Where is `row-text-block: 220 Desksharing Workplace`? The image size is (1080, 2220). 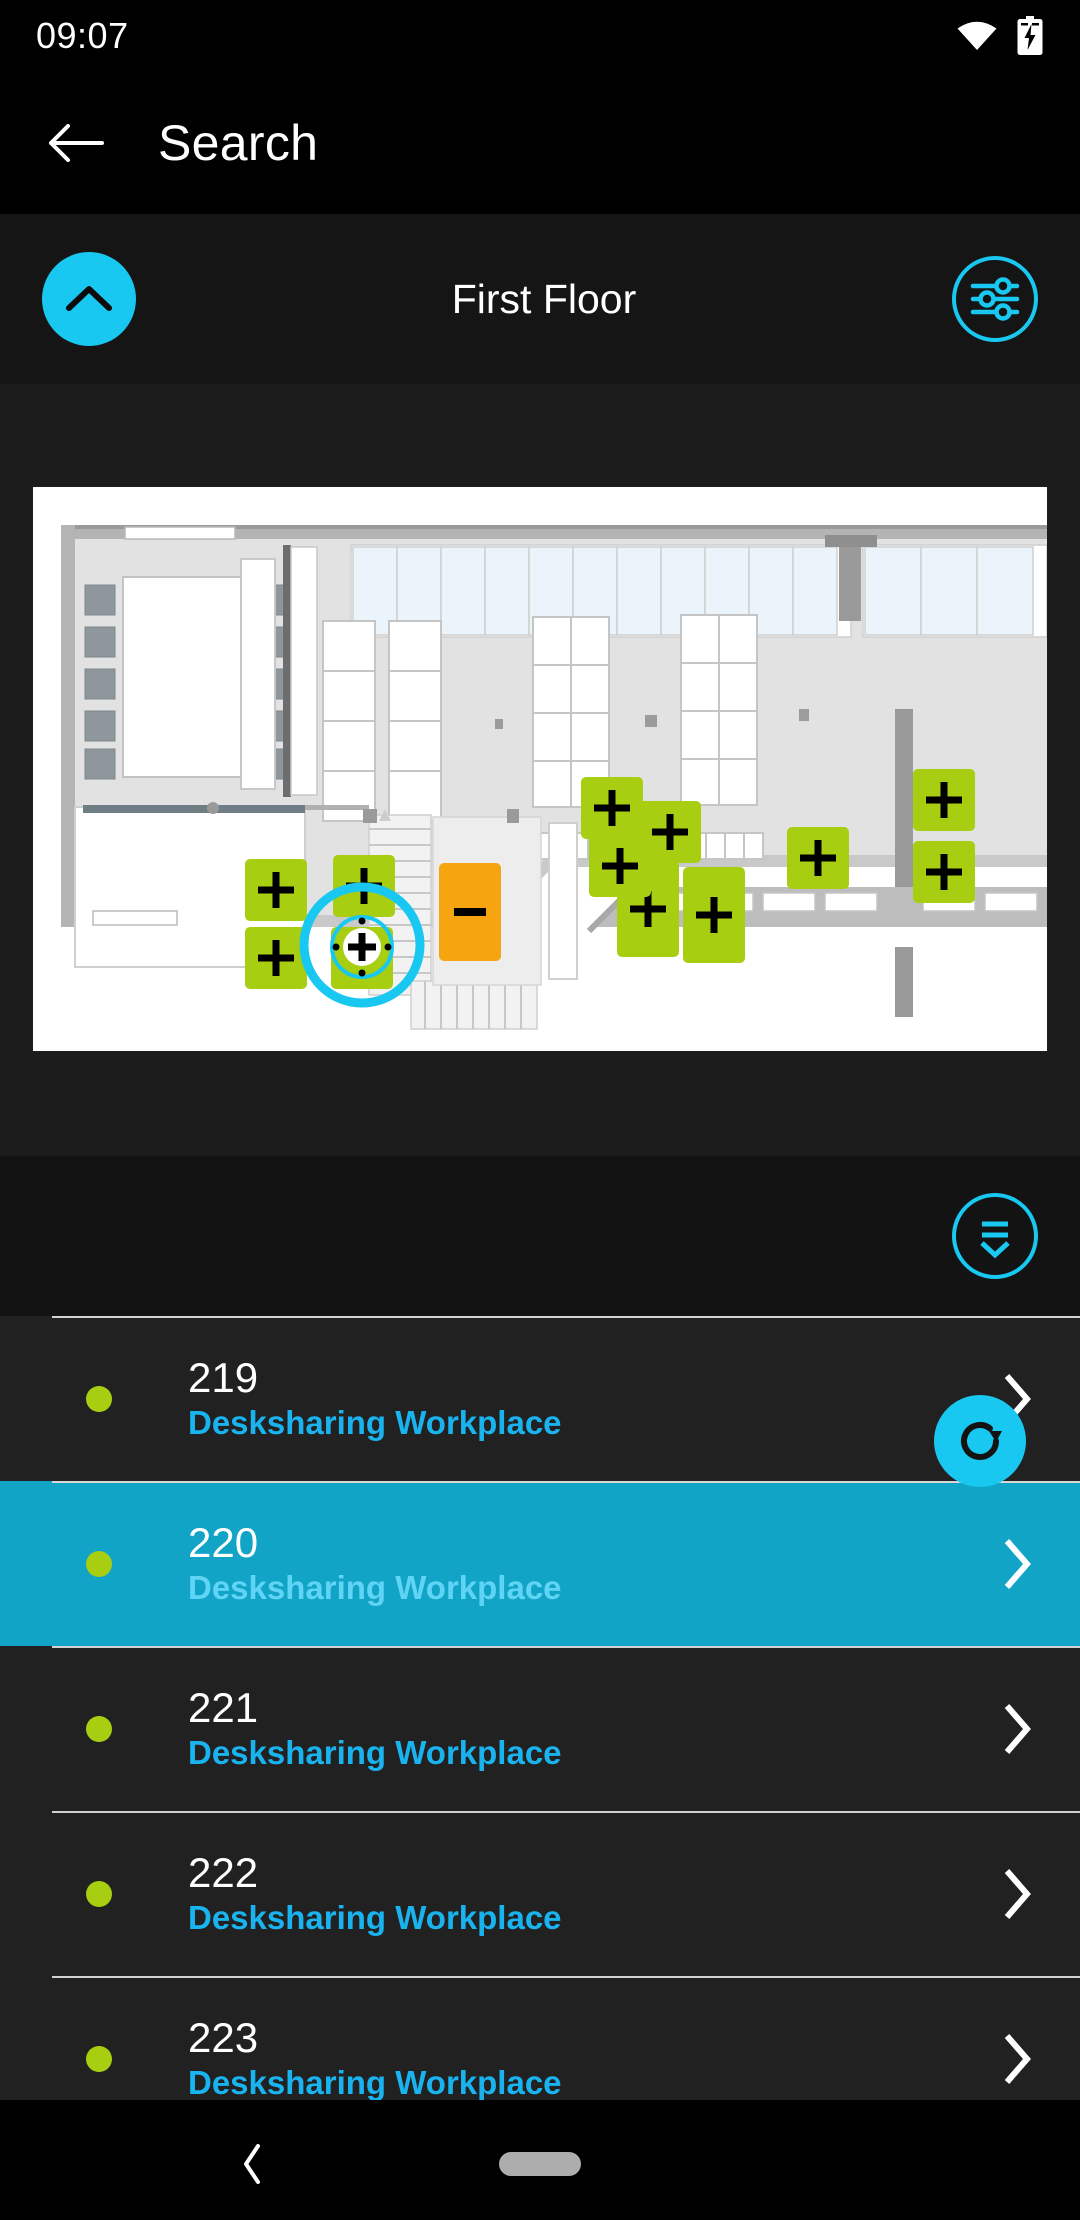
row-text-block: 220 Desksharing Workplace is located at coordinates (594, 1563).